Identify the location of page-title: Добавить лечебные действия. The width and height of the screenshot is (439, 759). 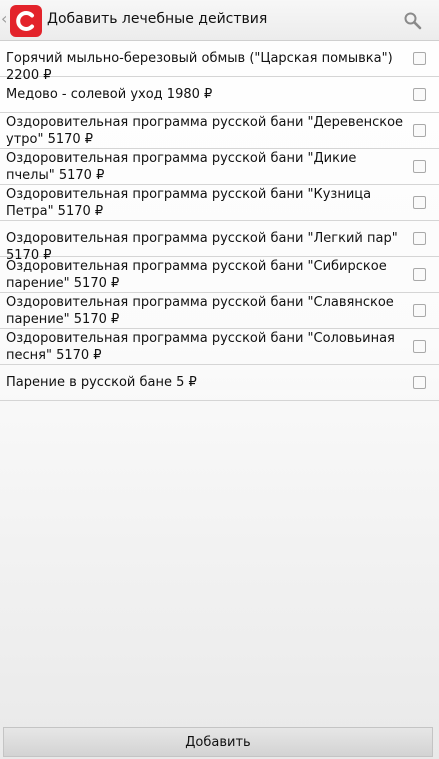
(157, 19).